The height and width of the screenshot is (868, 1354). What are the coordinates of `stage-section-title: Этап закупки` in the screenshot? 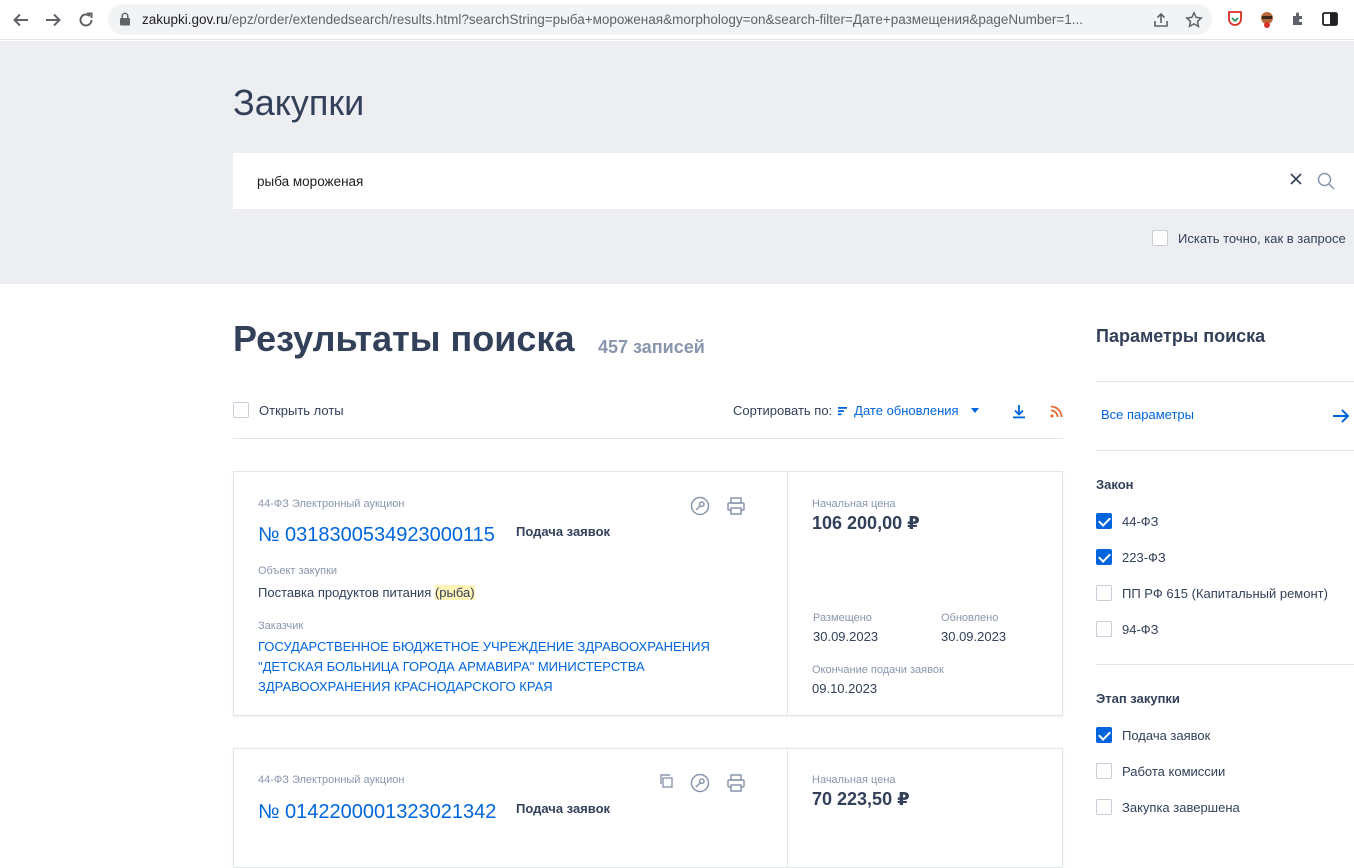 It's located at (1138, 698).